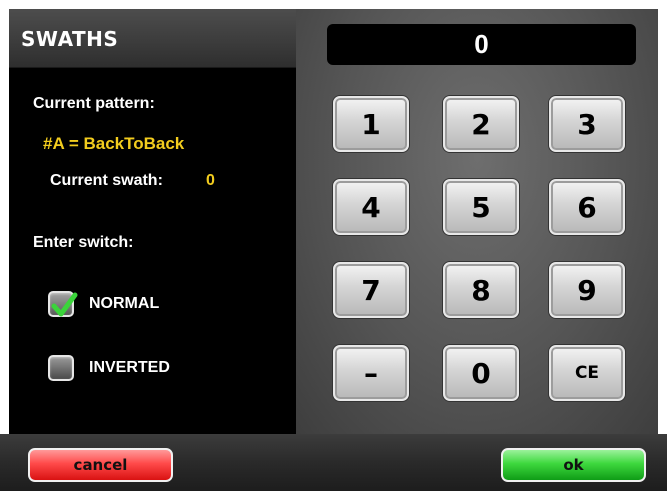 The height and width of the screenshot is (491, 667). I want to click on current-pattern-label: Current pattern:, so click(94, 103).